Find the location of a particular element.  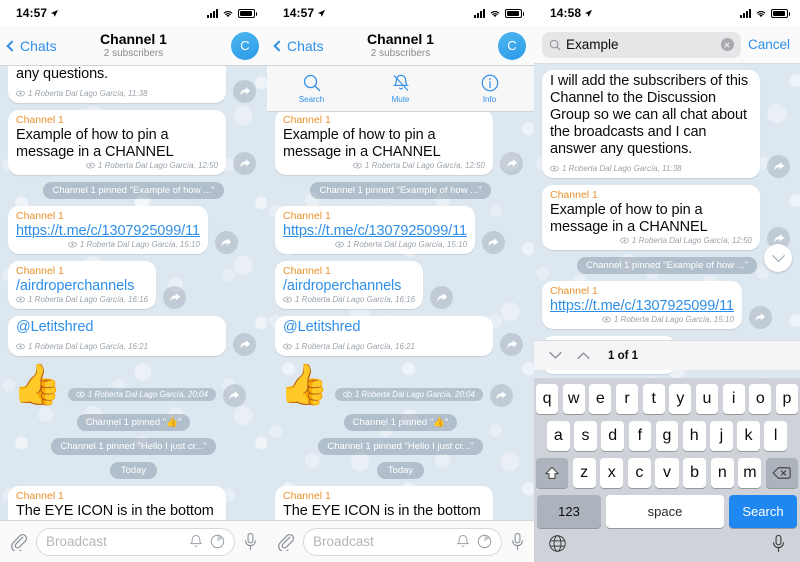

key-l: l is located at coordinates (776, 436).